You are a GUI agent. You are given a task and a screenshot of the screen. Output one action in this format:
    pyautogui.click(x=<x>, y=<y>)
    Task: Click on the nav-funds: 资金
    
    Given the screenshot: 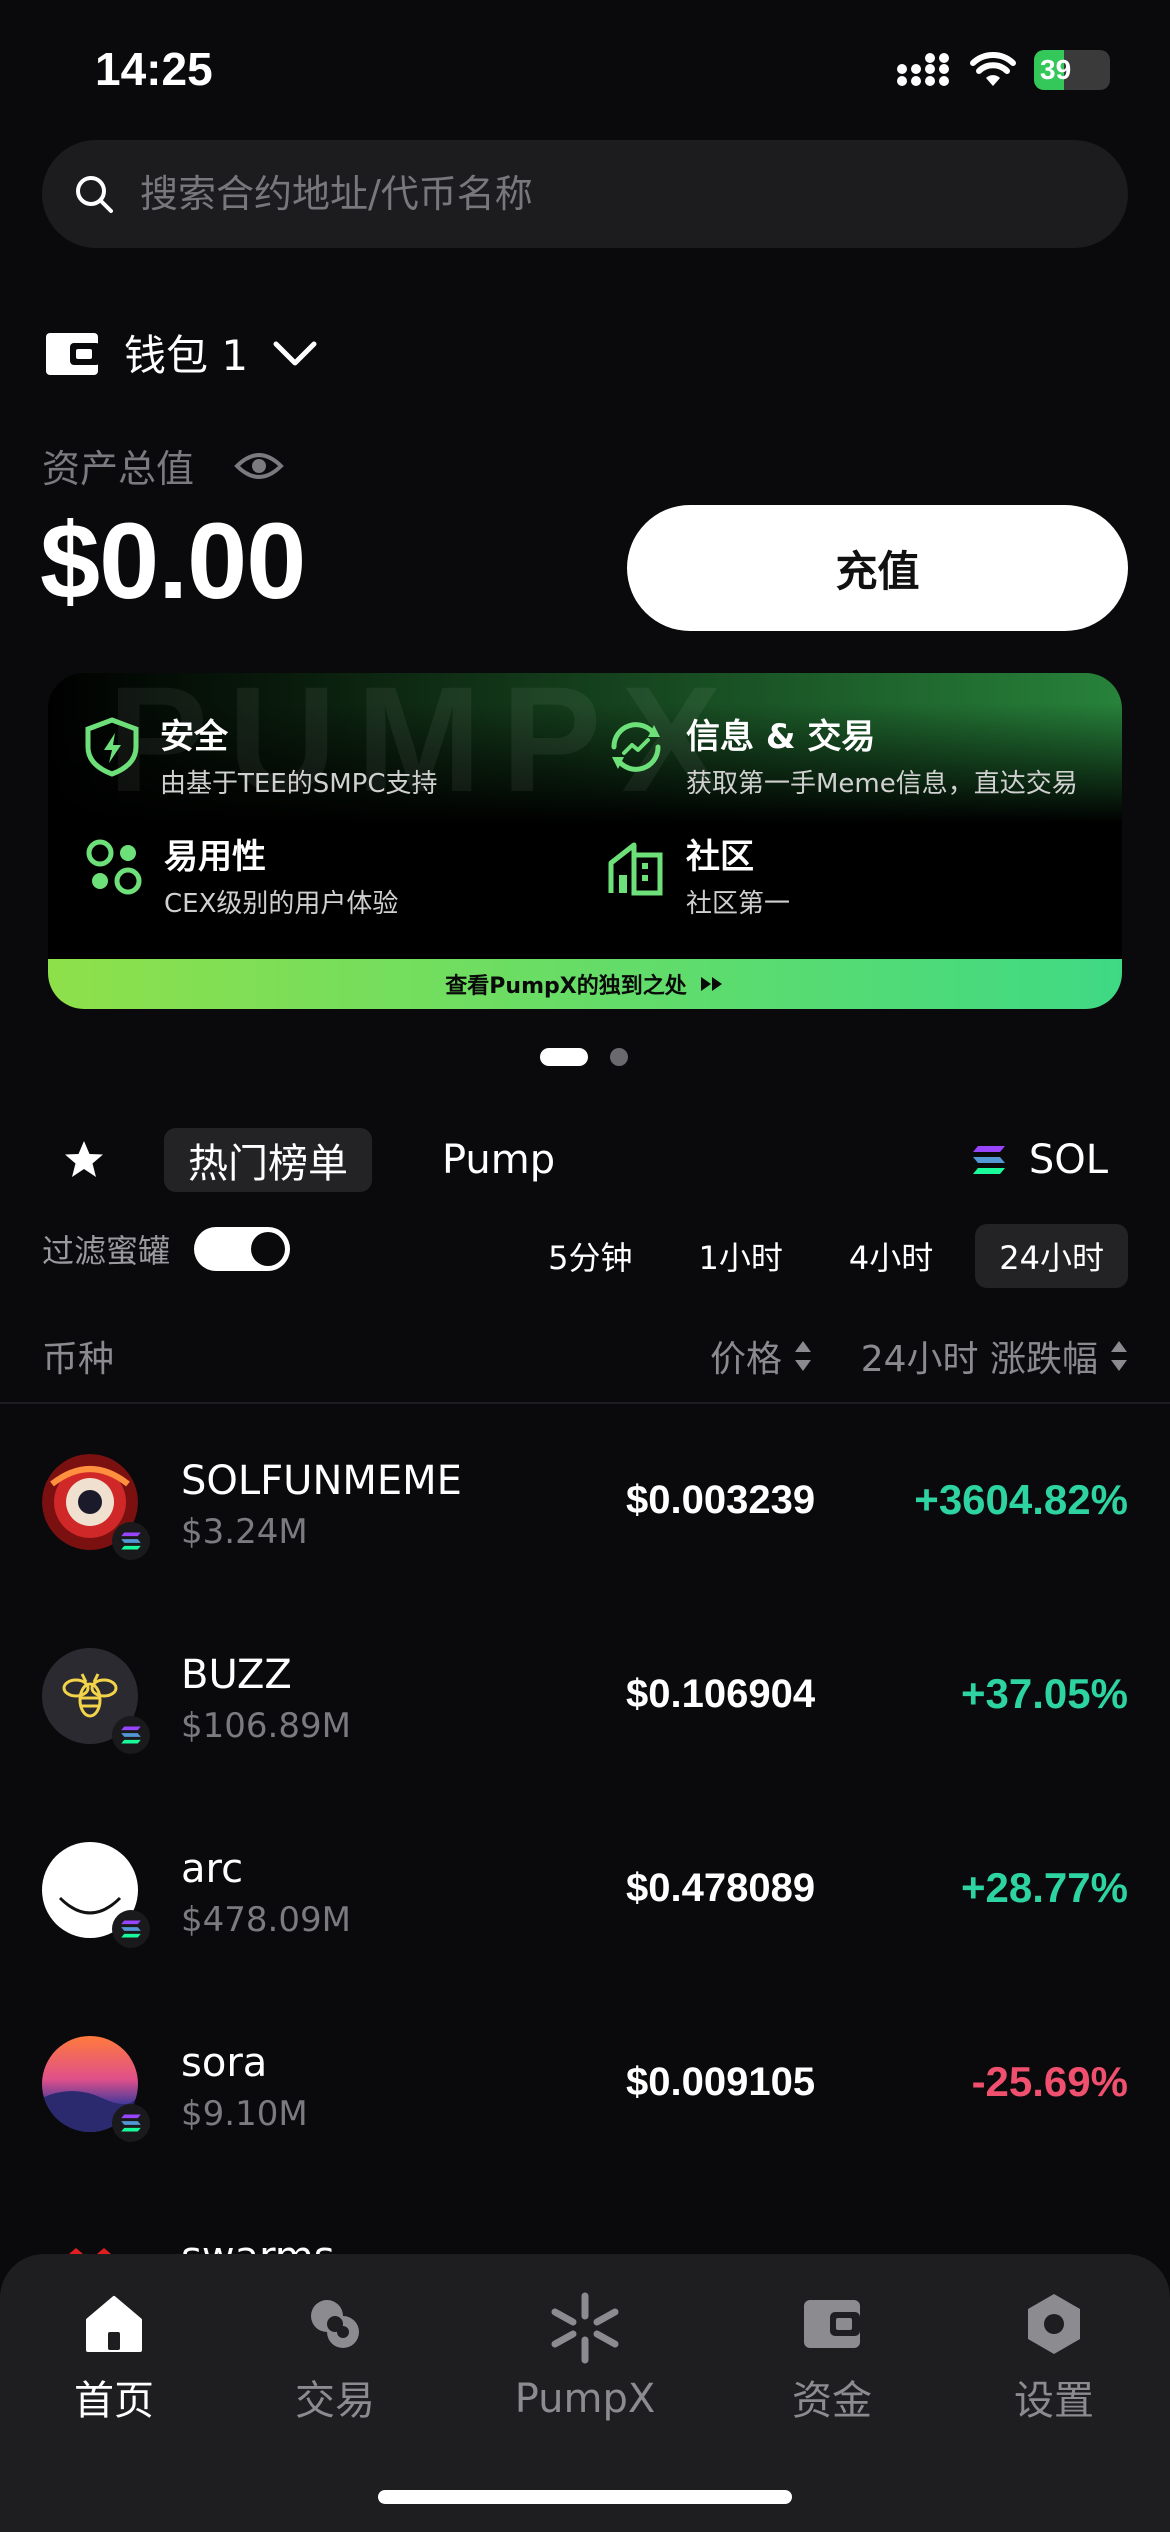 What is the action you would take?
    pyautogui.click(x=832, y=2359)
    